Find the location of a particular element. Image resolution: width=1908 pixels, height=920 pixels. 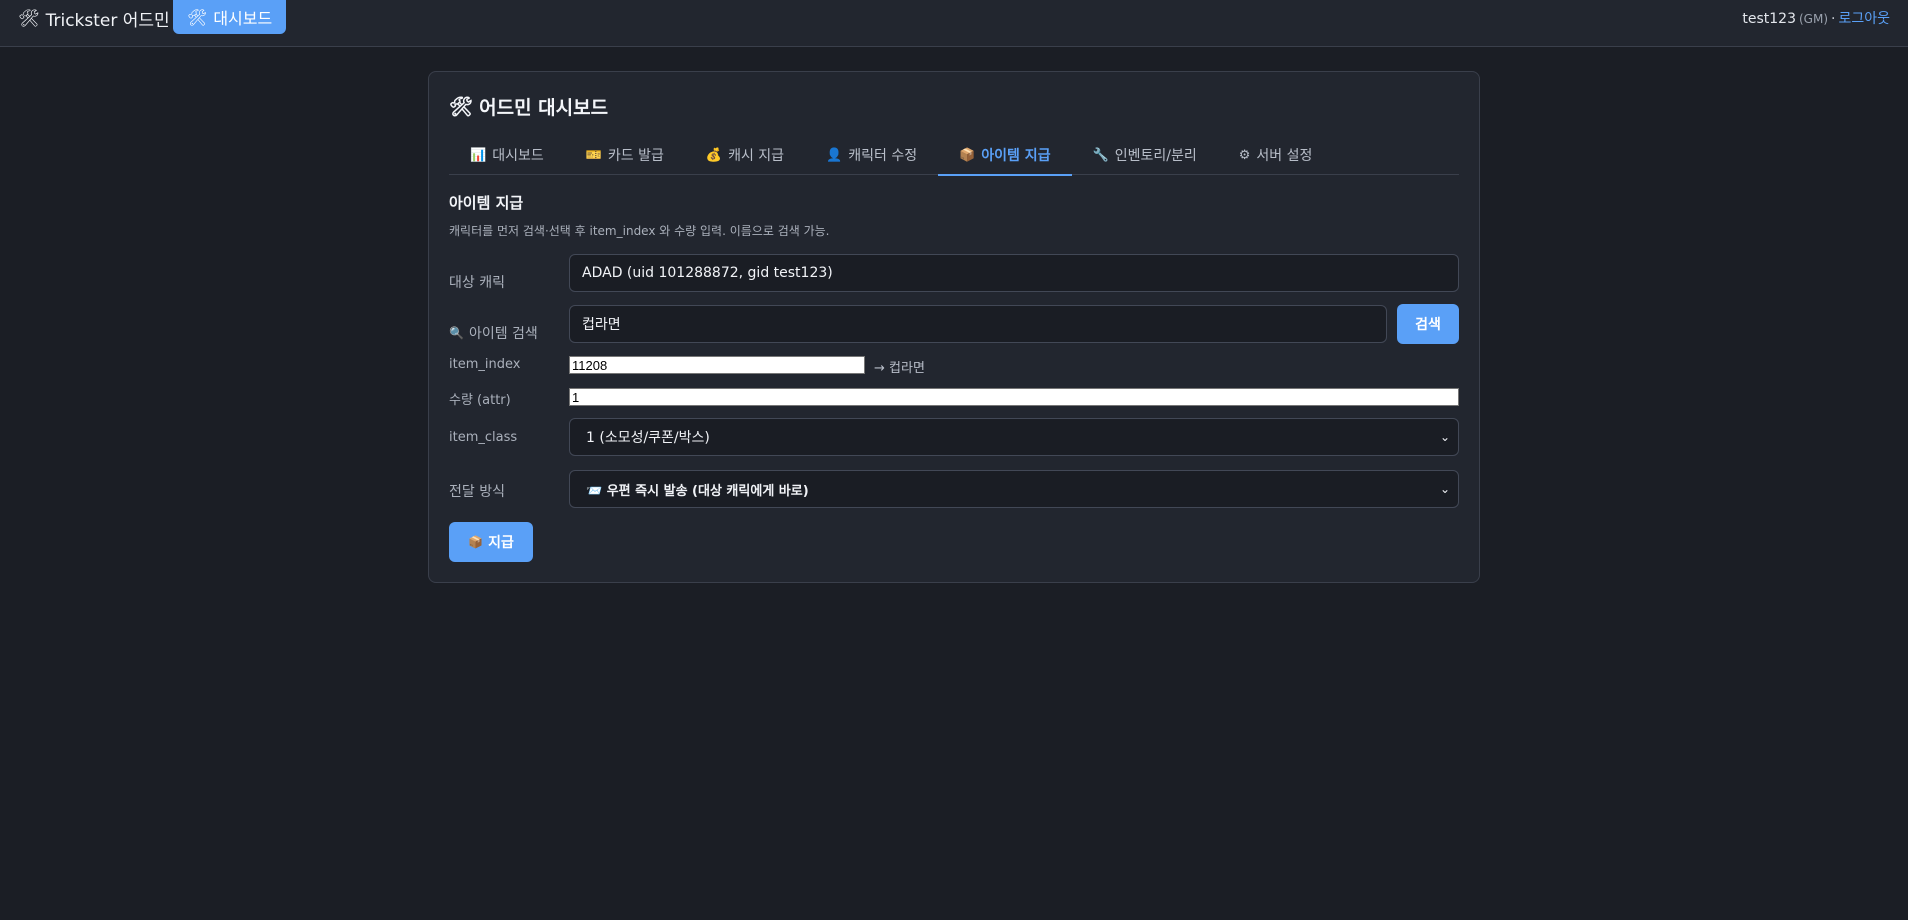

dashboard-nav-button: 🛠 대시보드 is located at coordinates (230, 17).